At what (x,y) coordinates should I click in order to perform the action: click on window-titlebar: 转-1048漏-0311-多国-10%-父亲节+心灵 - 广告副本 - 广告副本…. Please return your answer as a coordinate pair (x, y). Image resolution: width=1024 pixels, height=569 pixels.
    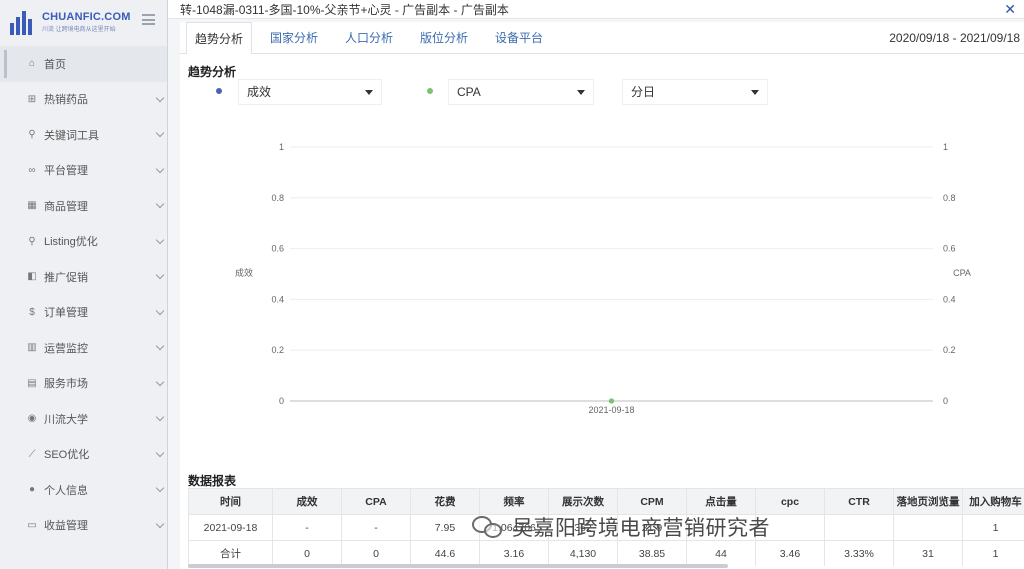
    Looking at the image, I should click on (596, 9).